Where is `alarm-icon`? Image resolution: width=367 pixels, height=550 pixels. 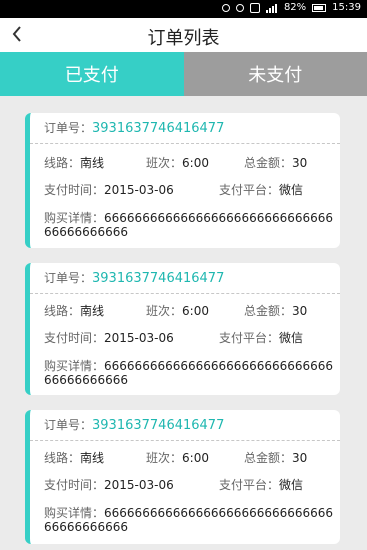
alarm-icon is located at coordinates (225, 7).